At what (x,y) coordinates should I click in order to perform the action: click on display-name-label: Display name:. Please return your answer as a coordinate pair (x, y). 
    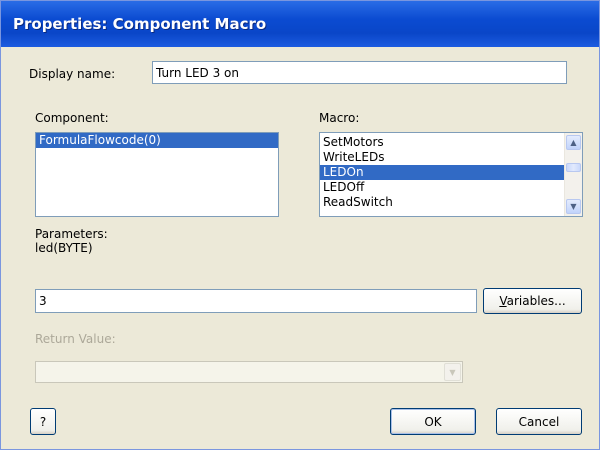
    Looking at the image, I should click on (72, 74).